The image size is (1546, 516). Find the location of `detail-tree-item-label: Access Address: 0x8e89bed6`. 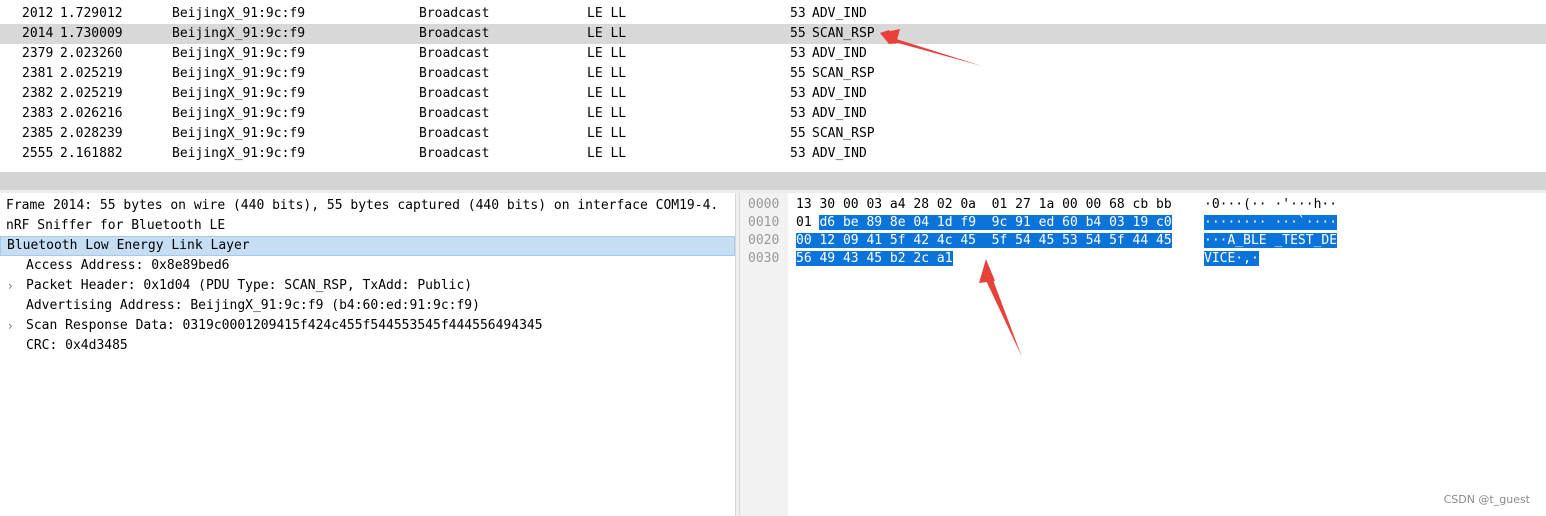

detail-tree-item-label: Access Address: 0x8e89bed6 is located at coordinates (128, 265).